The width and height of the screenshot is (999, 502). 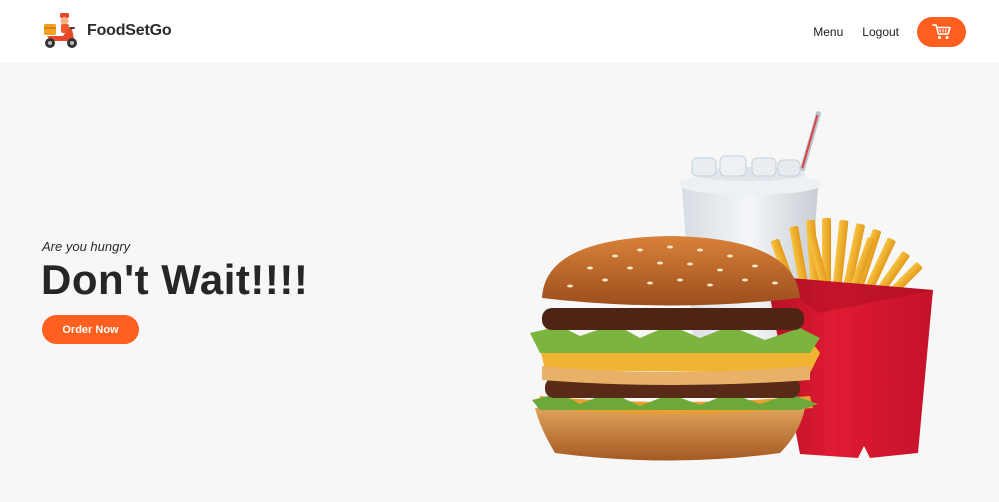 I want to click on cart-button, so click(x=941, y=31).